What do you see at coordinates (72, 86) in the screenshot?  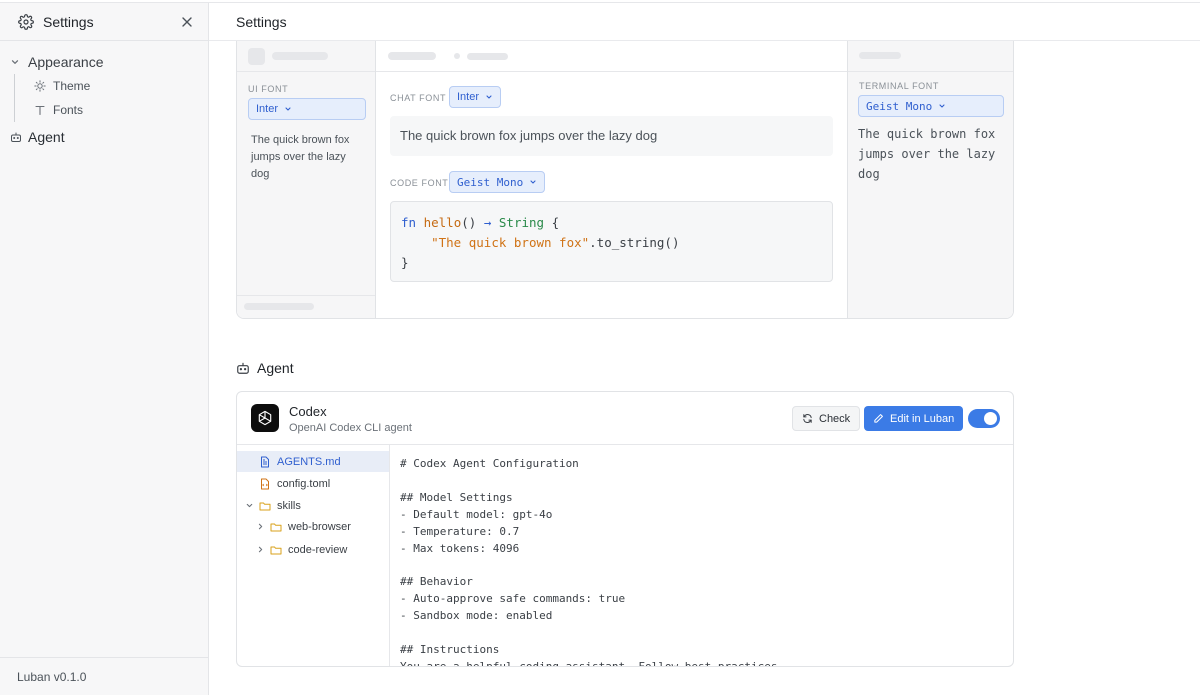 I see `sidebar-item-label: Theme` at bounding box center [72, 86].